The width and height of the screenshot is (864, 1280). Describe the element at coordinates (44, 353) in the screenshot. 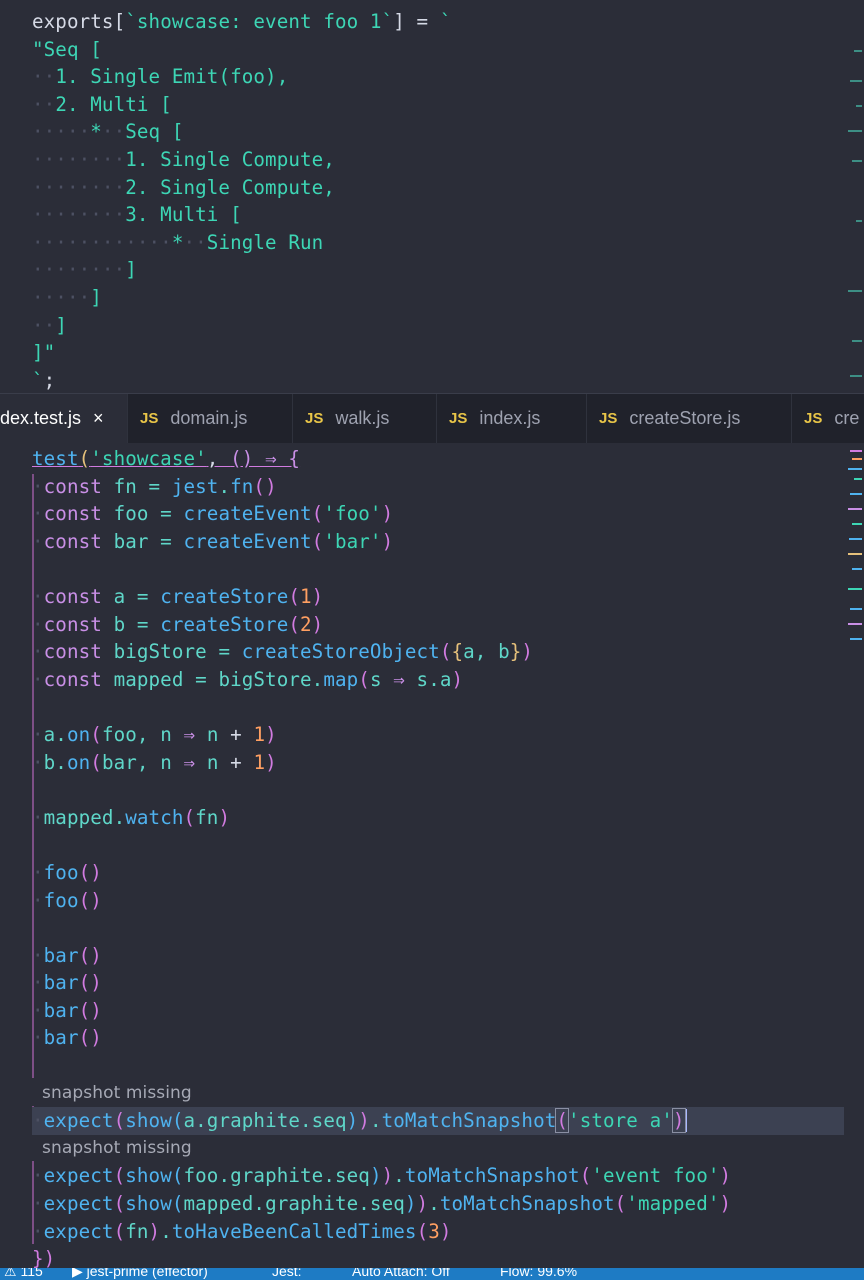

I see `code-line: ]"` at that location.